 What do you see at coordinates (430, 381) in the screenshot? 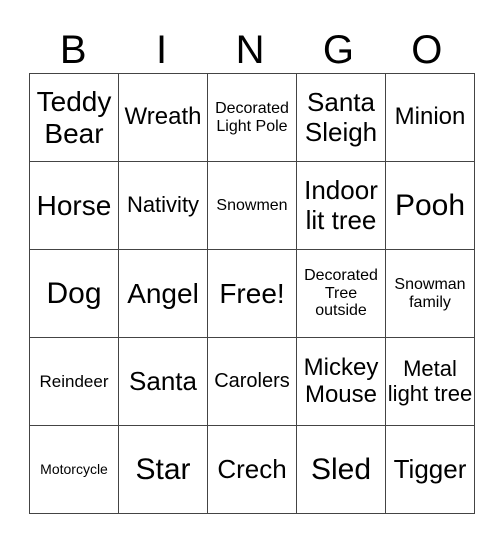
I see `bingo-cell: Metal light tree` at bounding box center [430, 381].